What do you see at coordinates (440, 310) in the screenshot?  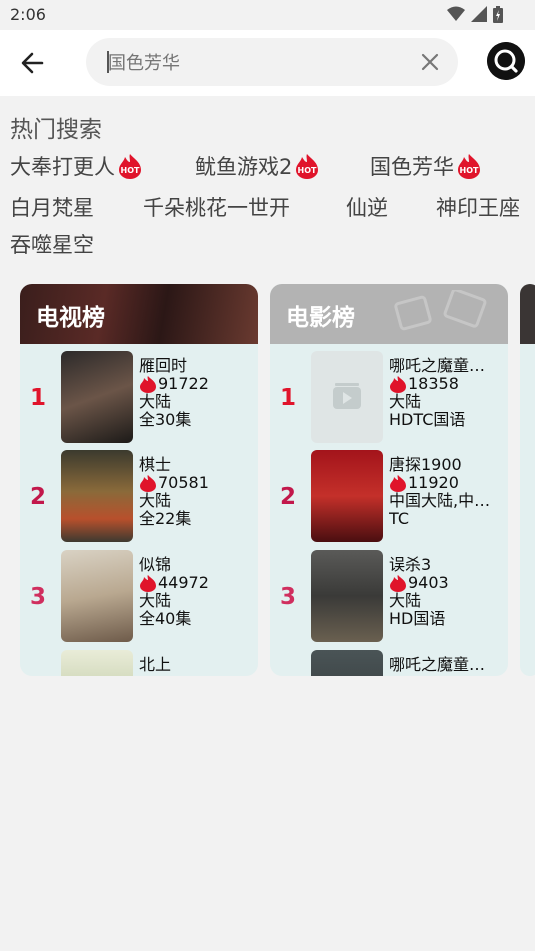 I see `image-placeholder-icon` at bounding box center [440, 310].